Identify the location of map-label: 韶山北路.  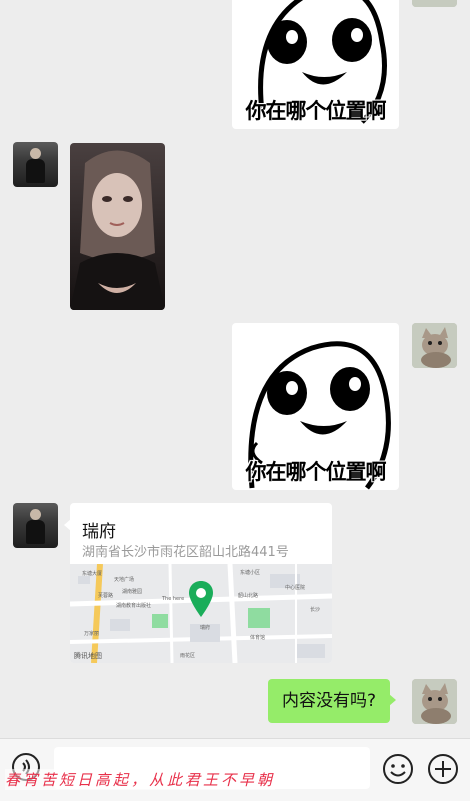
(248, 596).